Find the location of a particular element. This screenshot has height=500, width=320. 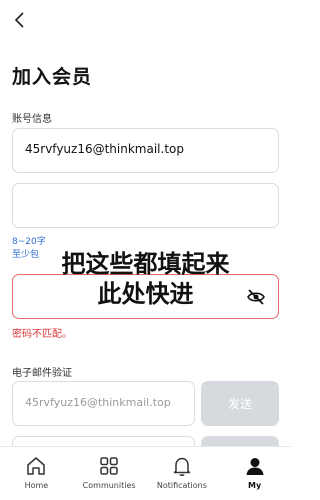

tab-notifications: Notifications is located at coordinates (182, 473).